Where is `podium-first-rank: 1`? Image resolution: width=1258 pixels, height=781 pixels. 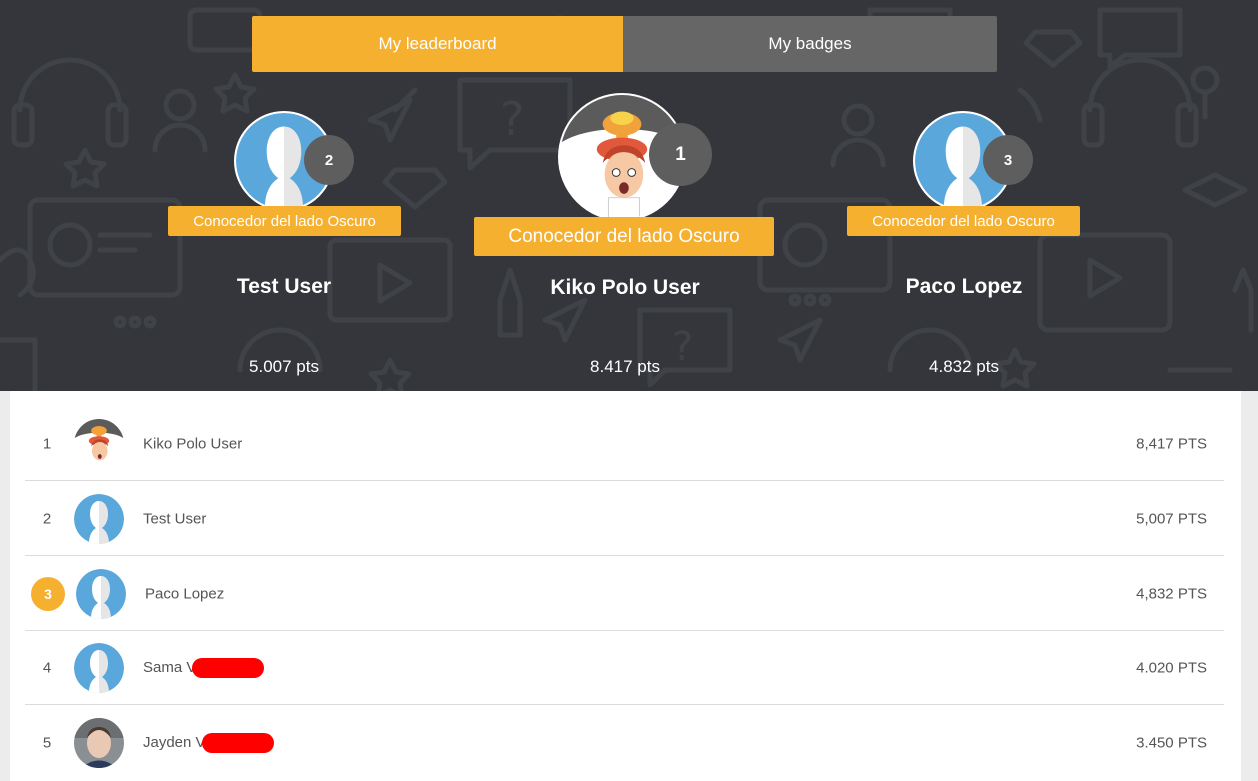 podium-first-rank: 1 is located at coordinates (680, 154).